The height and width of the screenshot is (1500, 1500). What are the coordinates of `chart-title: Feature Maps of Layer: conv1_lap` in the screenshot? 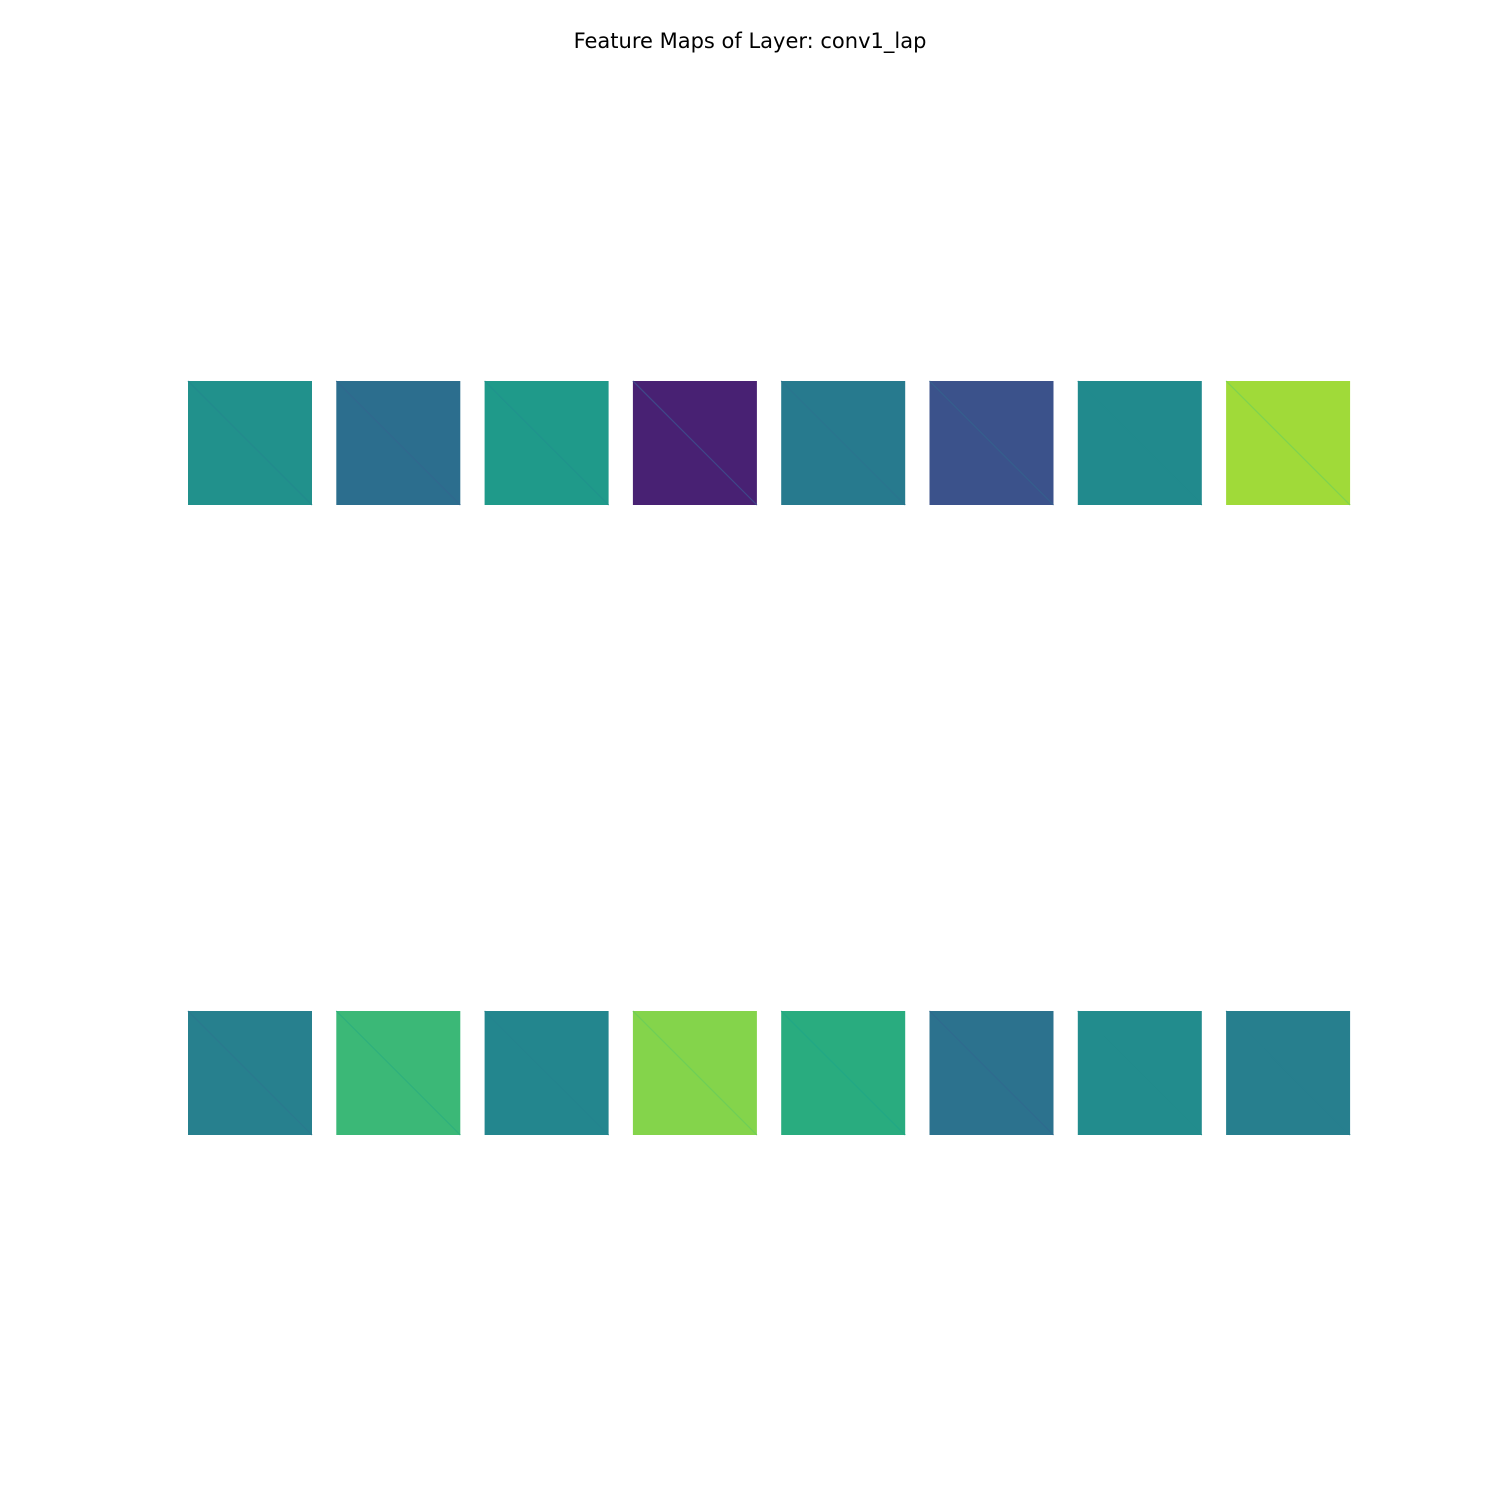 It's located at (750, 41).